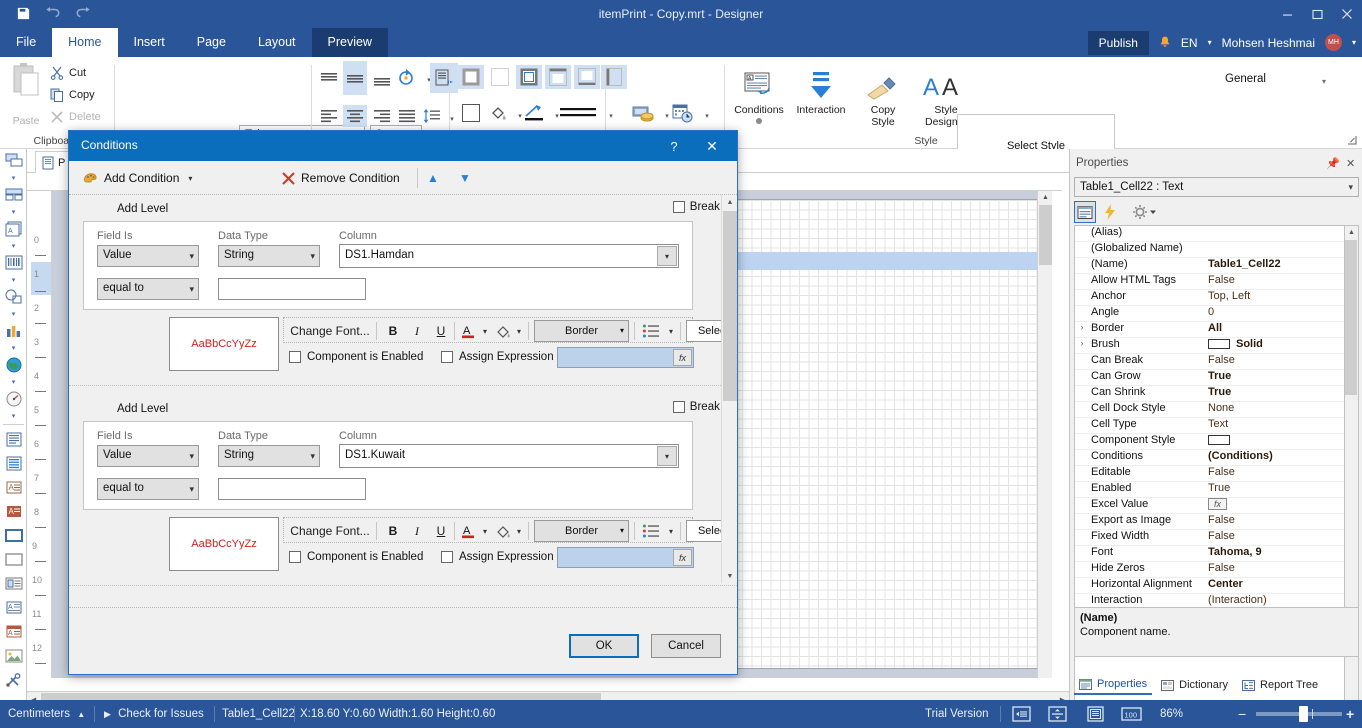 The height and width of the screenshot is (728, 1362). What do you see at coordinates (26, 42) in the screenshot?
I see `tab-file: File` at bounding box center [26, 42].